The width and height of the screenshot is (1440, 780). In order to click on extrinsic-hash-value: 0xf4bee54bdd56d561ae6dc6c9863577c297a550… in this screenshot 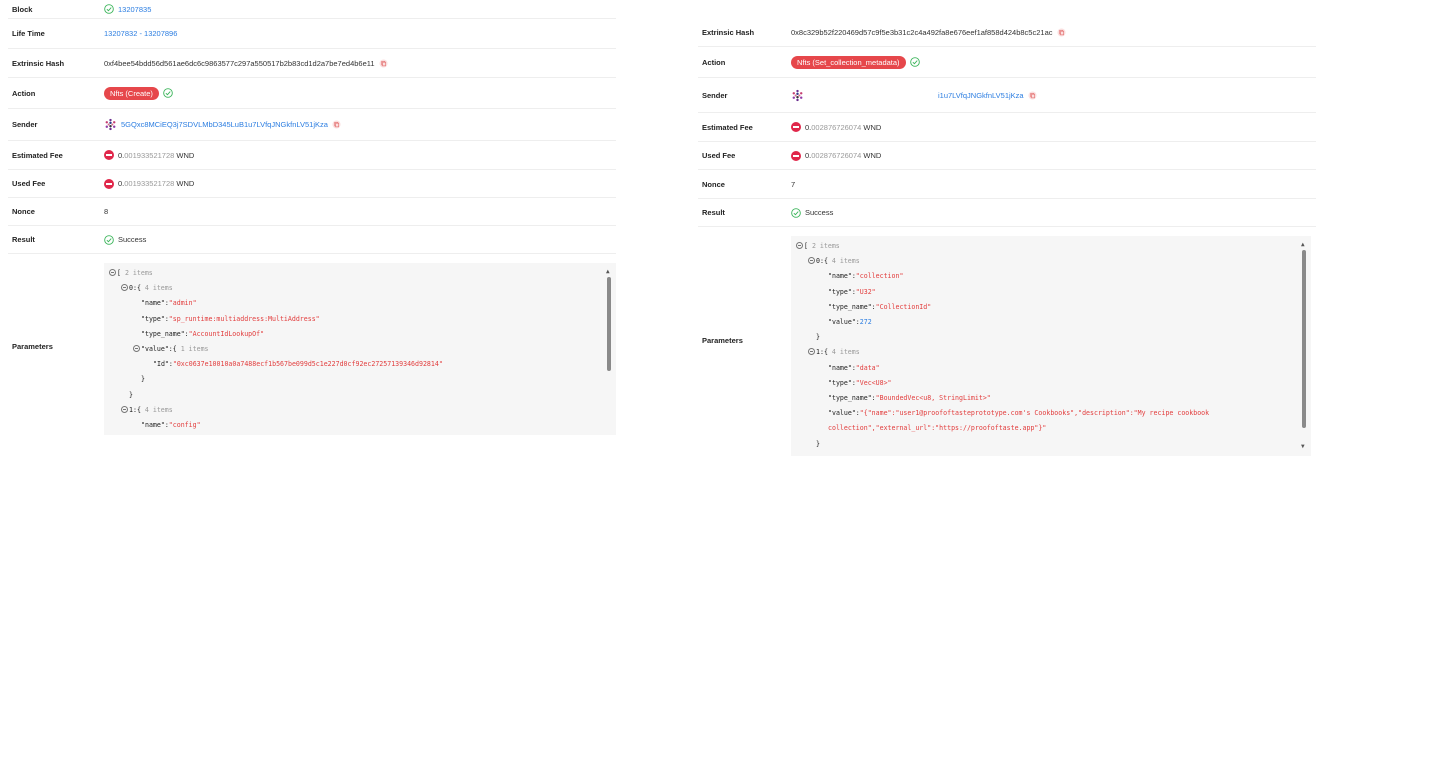, I will do `click(239, 63)`.